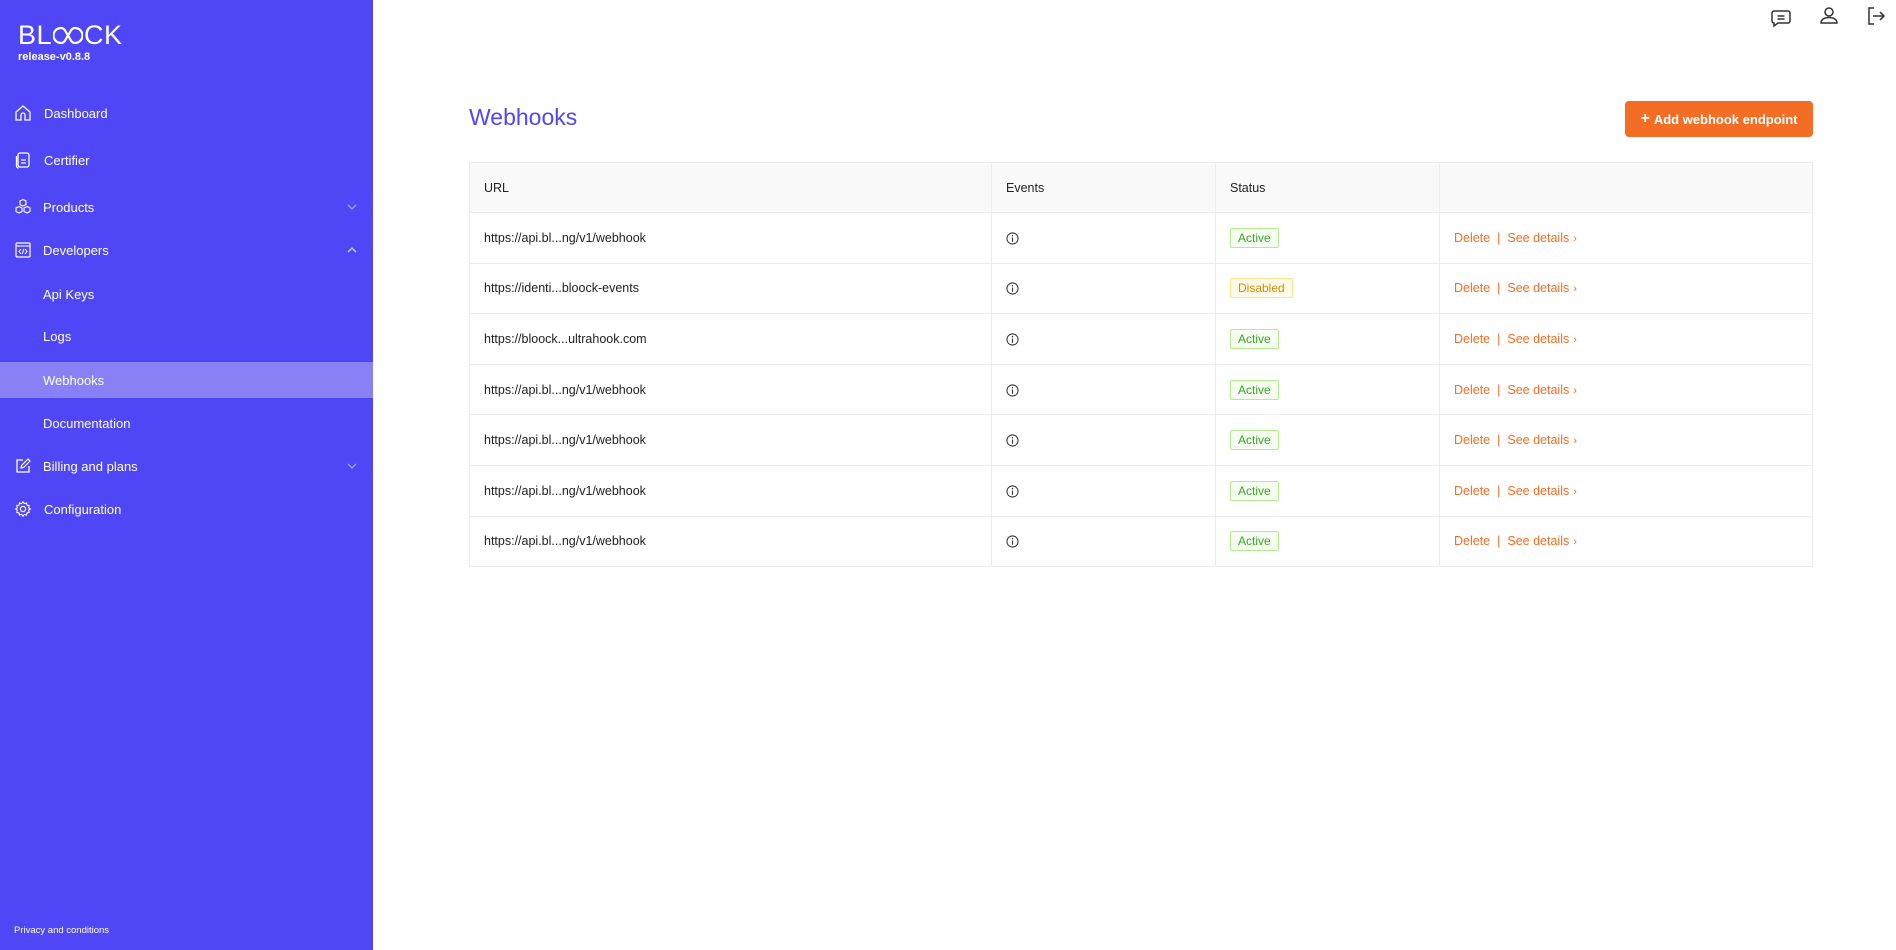 The width and height of the screenshot is (1896, 950). What do you see at coordinates (23, 206) in the screenshot?
I see `boxes-icon` at bounding box center [23, 206].